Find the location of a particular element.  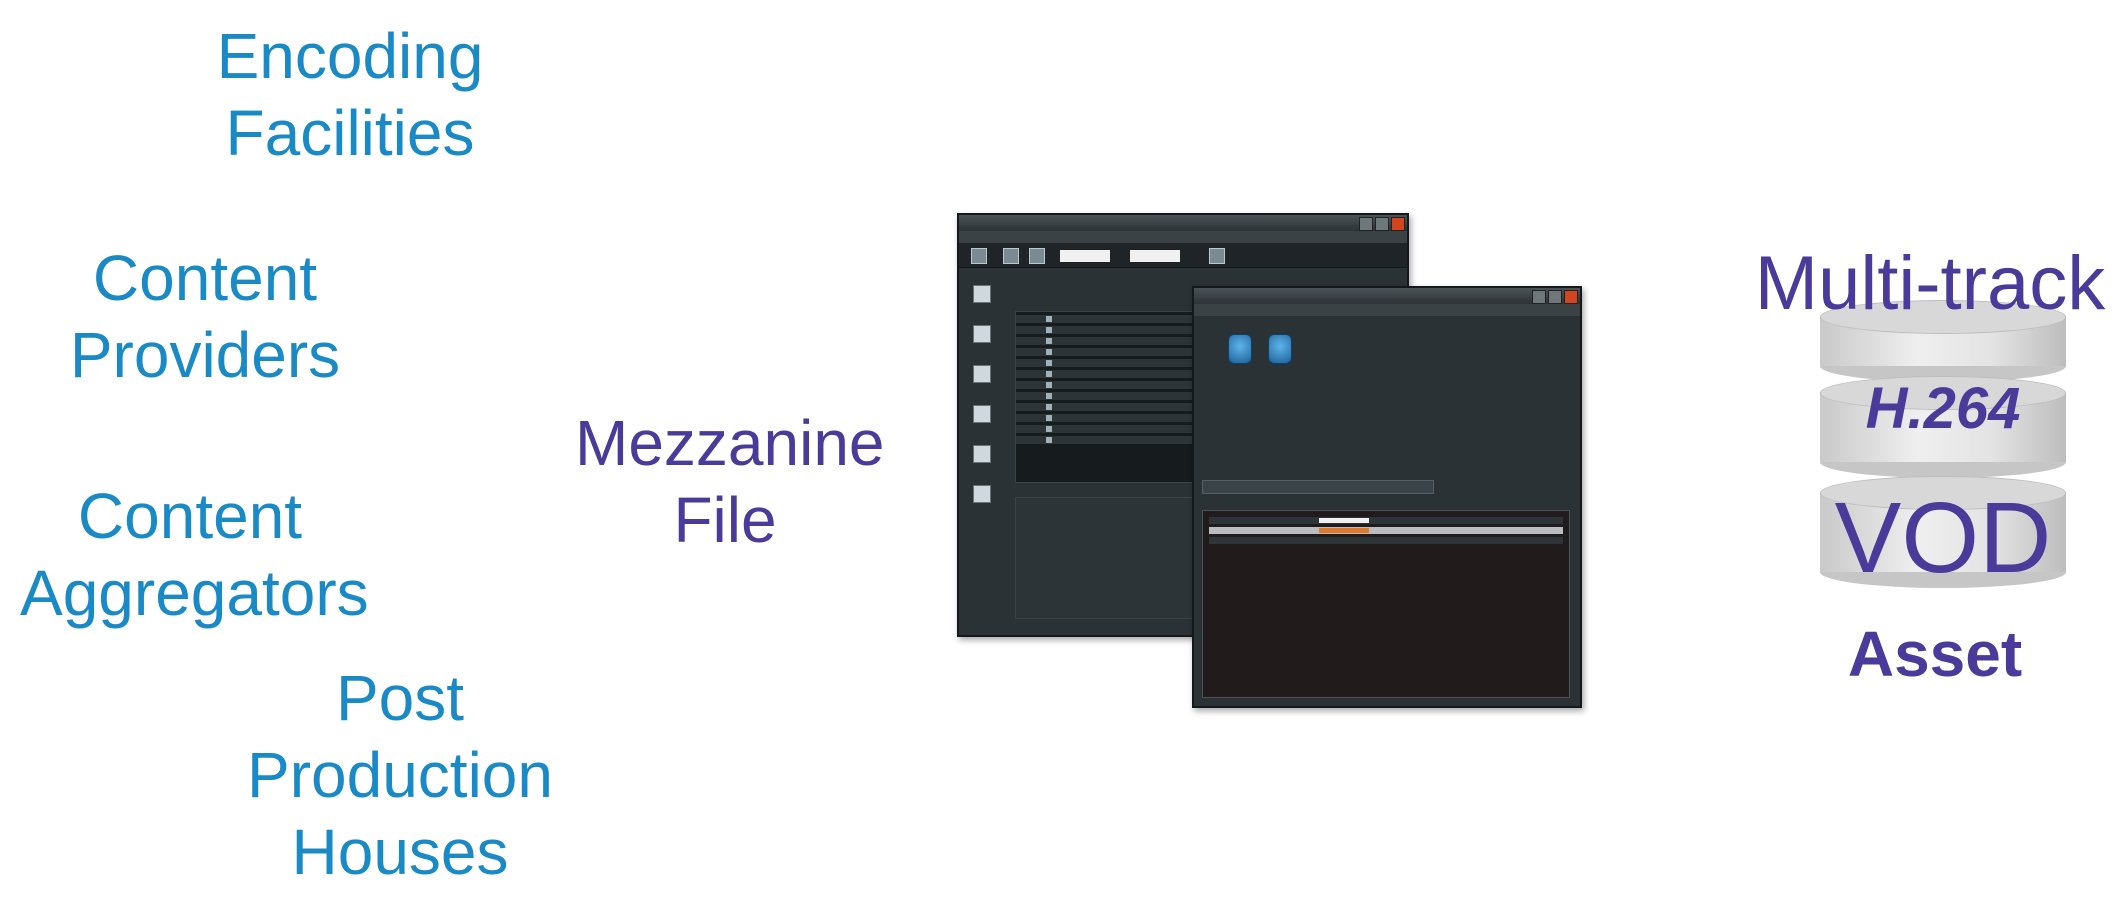

asset-vod-label: VOD is located at coordinates (1943, 538).